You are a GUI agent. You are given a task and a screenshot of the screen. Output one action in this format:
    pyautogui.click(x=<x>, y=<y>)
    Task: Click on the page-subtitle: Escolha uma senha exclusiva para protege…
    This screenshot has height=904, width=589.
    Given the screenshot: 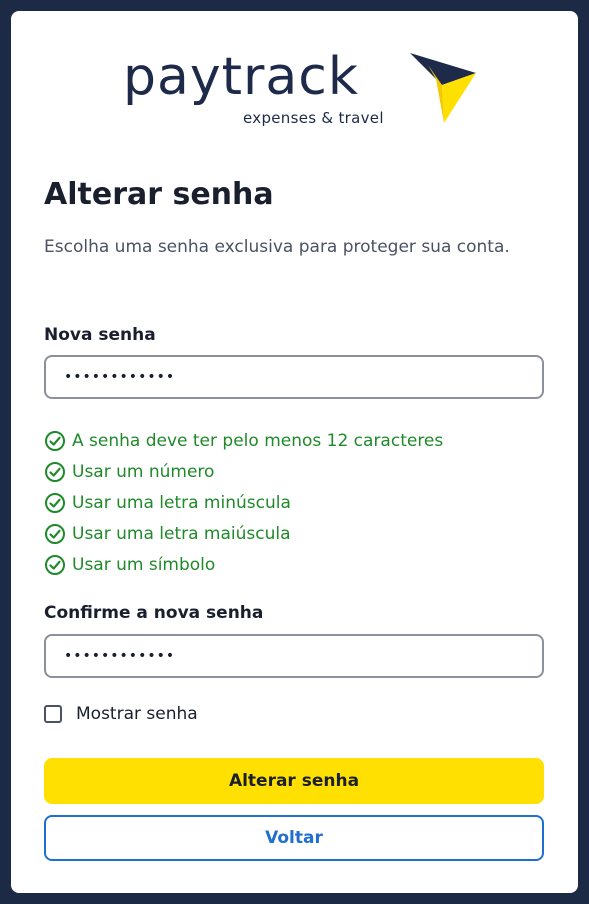 What is the action you would take?
    pyautogui.click(x=277, y=247)
    